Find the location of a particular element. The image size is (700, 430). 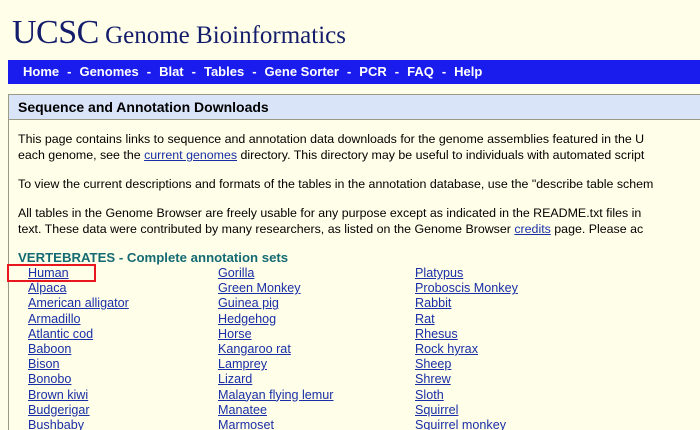

nav-item: PCR - is located at coordinates (383, 72).